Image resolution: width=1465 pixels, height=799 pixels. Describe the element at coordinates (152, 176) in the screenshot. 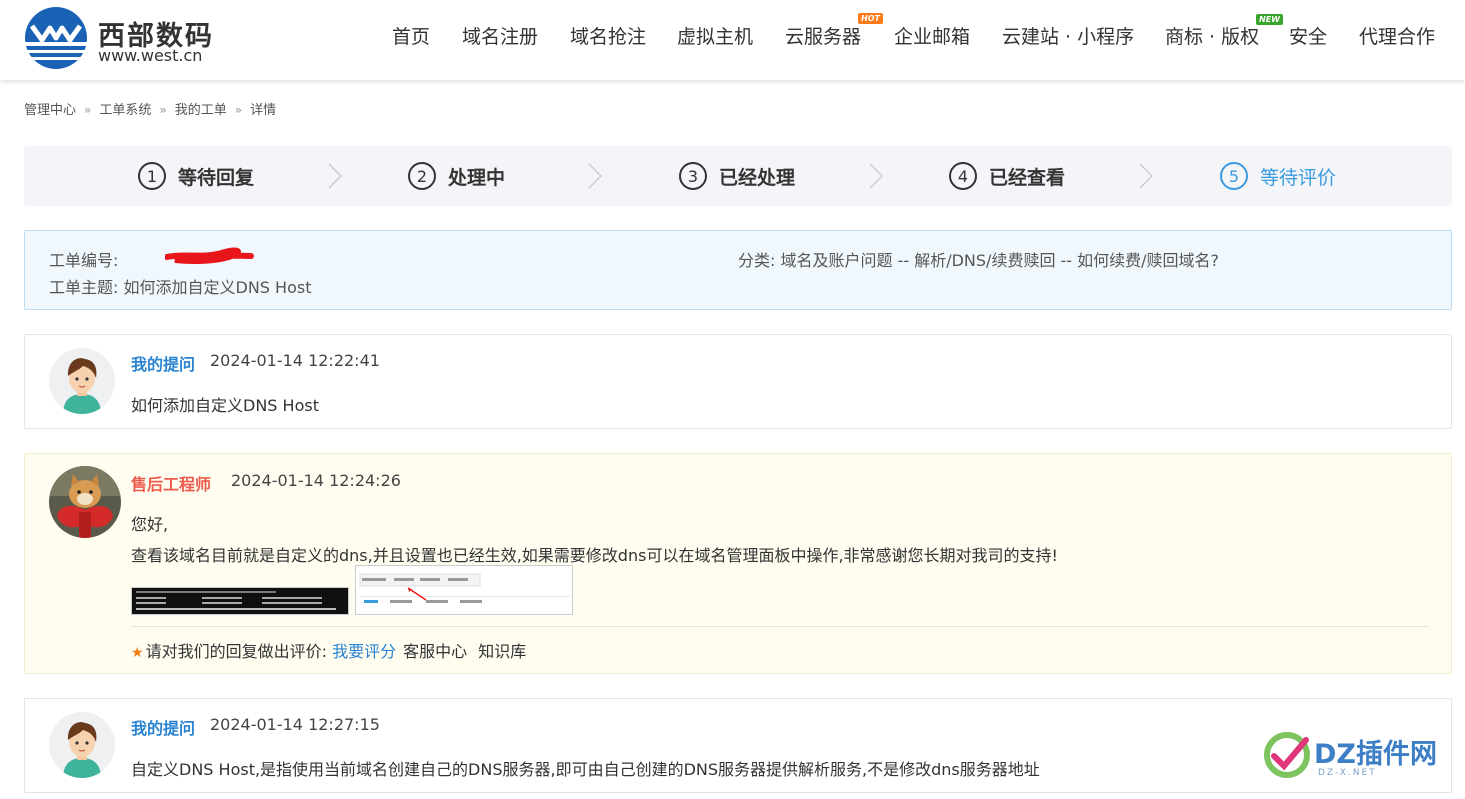

I see `step-1-number: 1` at that location.